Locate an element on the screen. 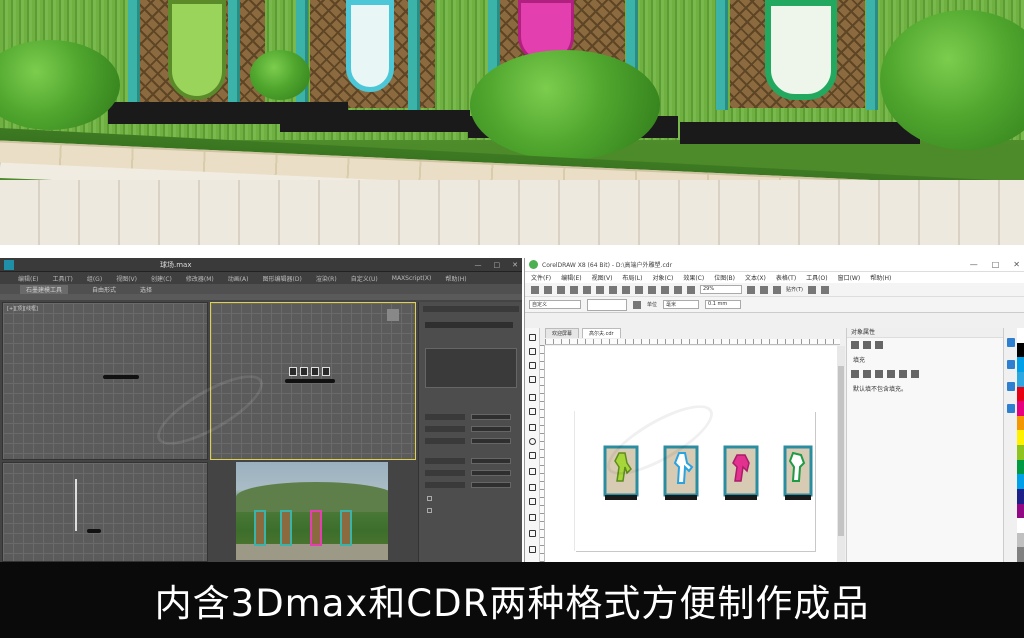 The width and height of the screenshot is (1024, 638). drawing-canvas is located at coordinates (691, 454).